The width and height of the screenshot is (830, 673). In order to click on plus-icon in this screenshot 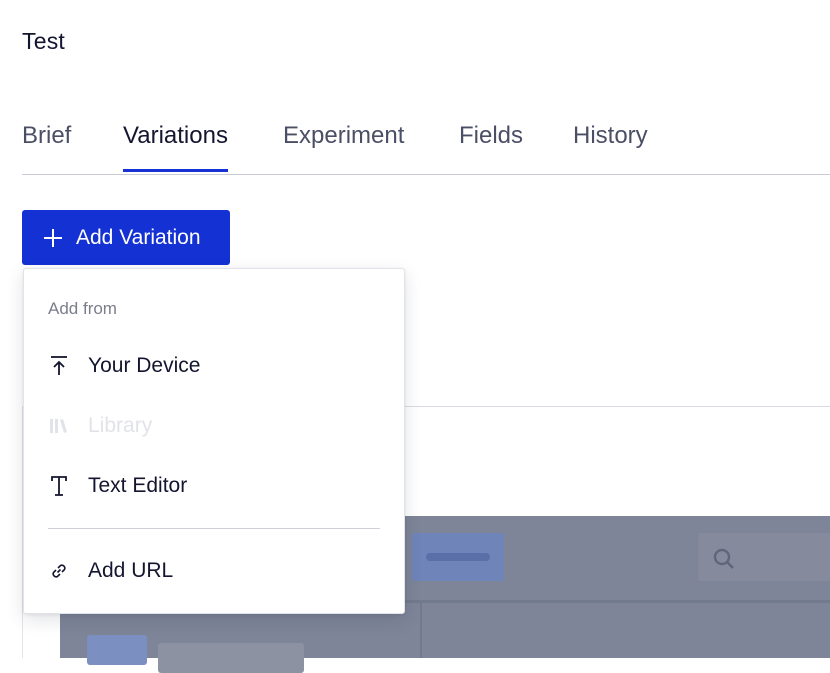, I will do `click(53, 238)`.